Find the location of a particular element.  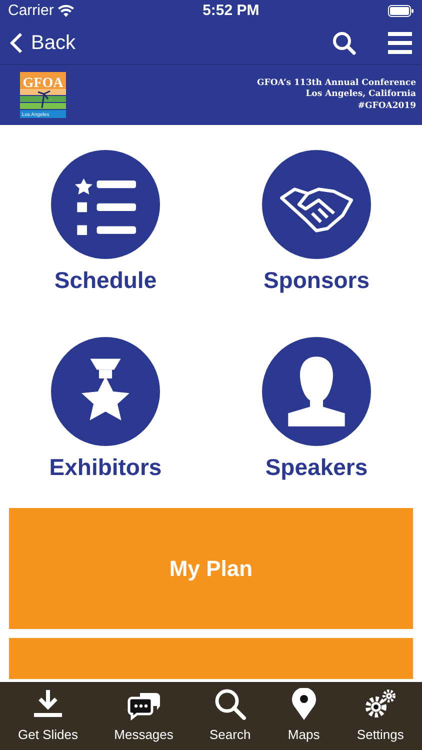

search-button is located at coordinates (344, 43).